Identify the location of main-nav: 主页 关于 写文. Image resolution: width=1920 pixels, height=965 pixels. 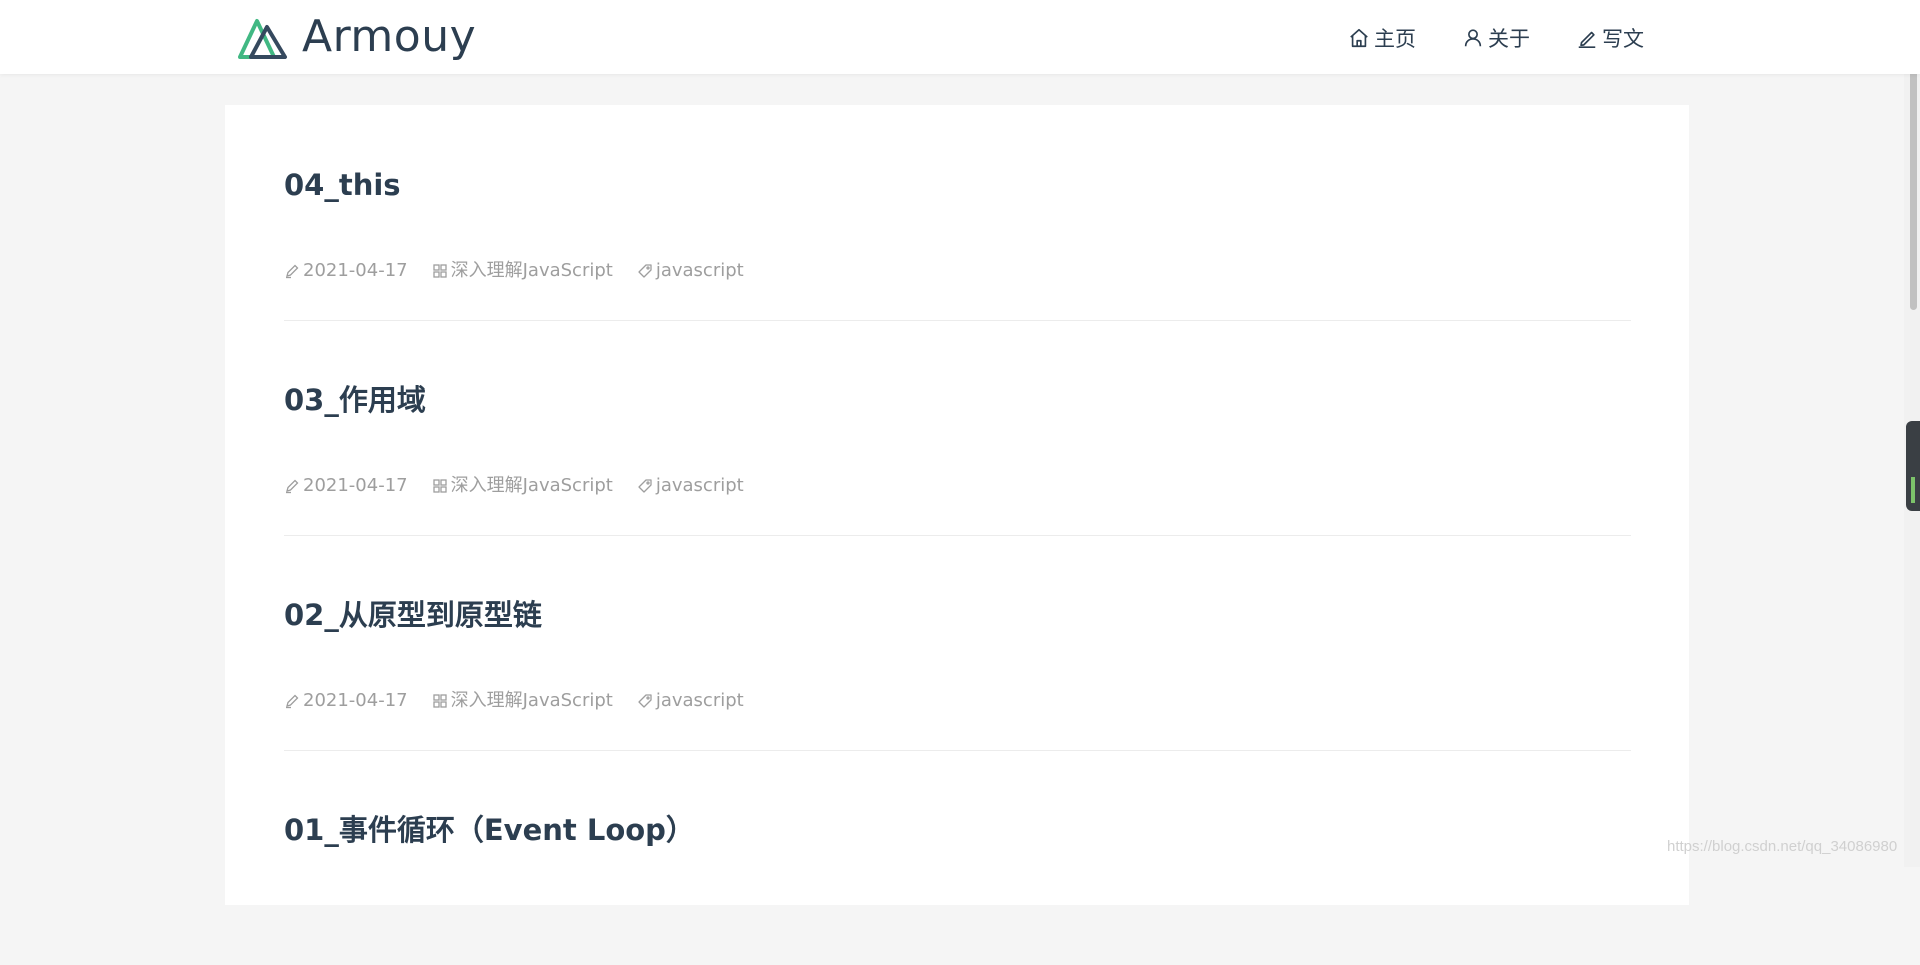
(1496, 38).